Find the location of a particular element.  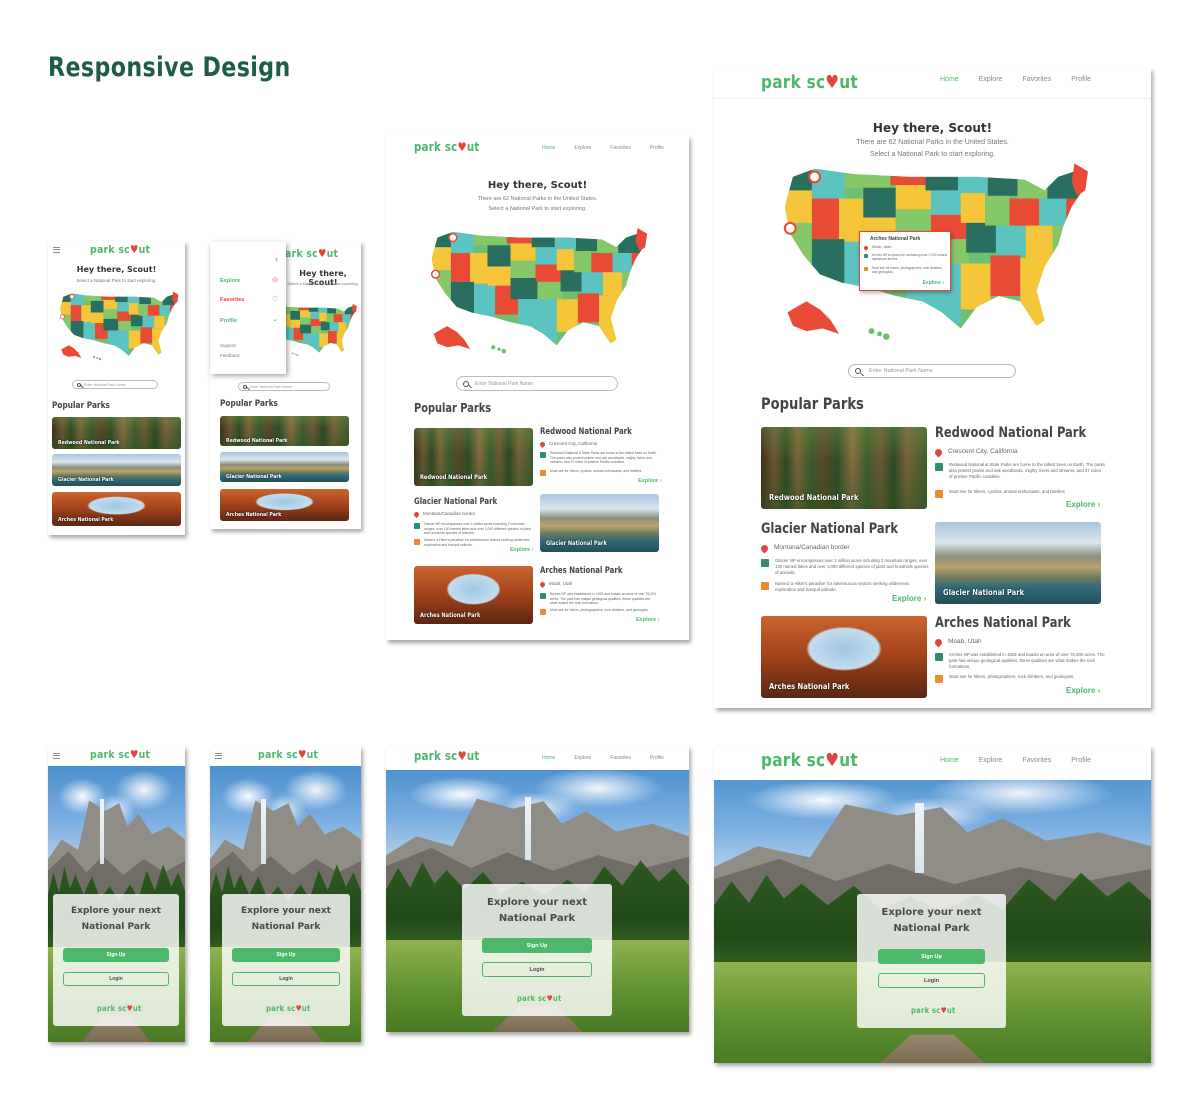

menu-item-favorites: Favorites is located at coordinates (232, 300).